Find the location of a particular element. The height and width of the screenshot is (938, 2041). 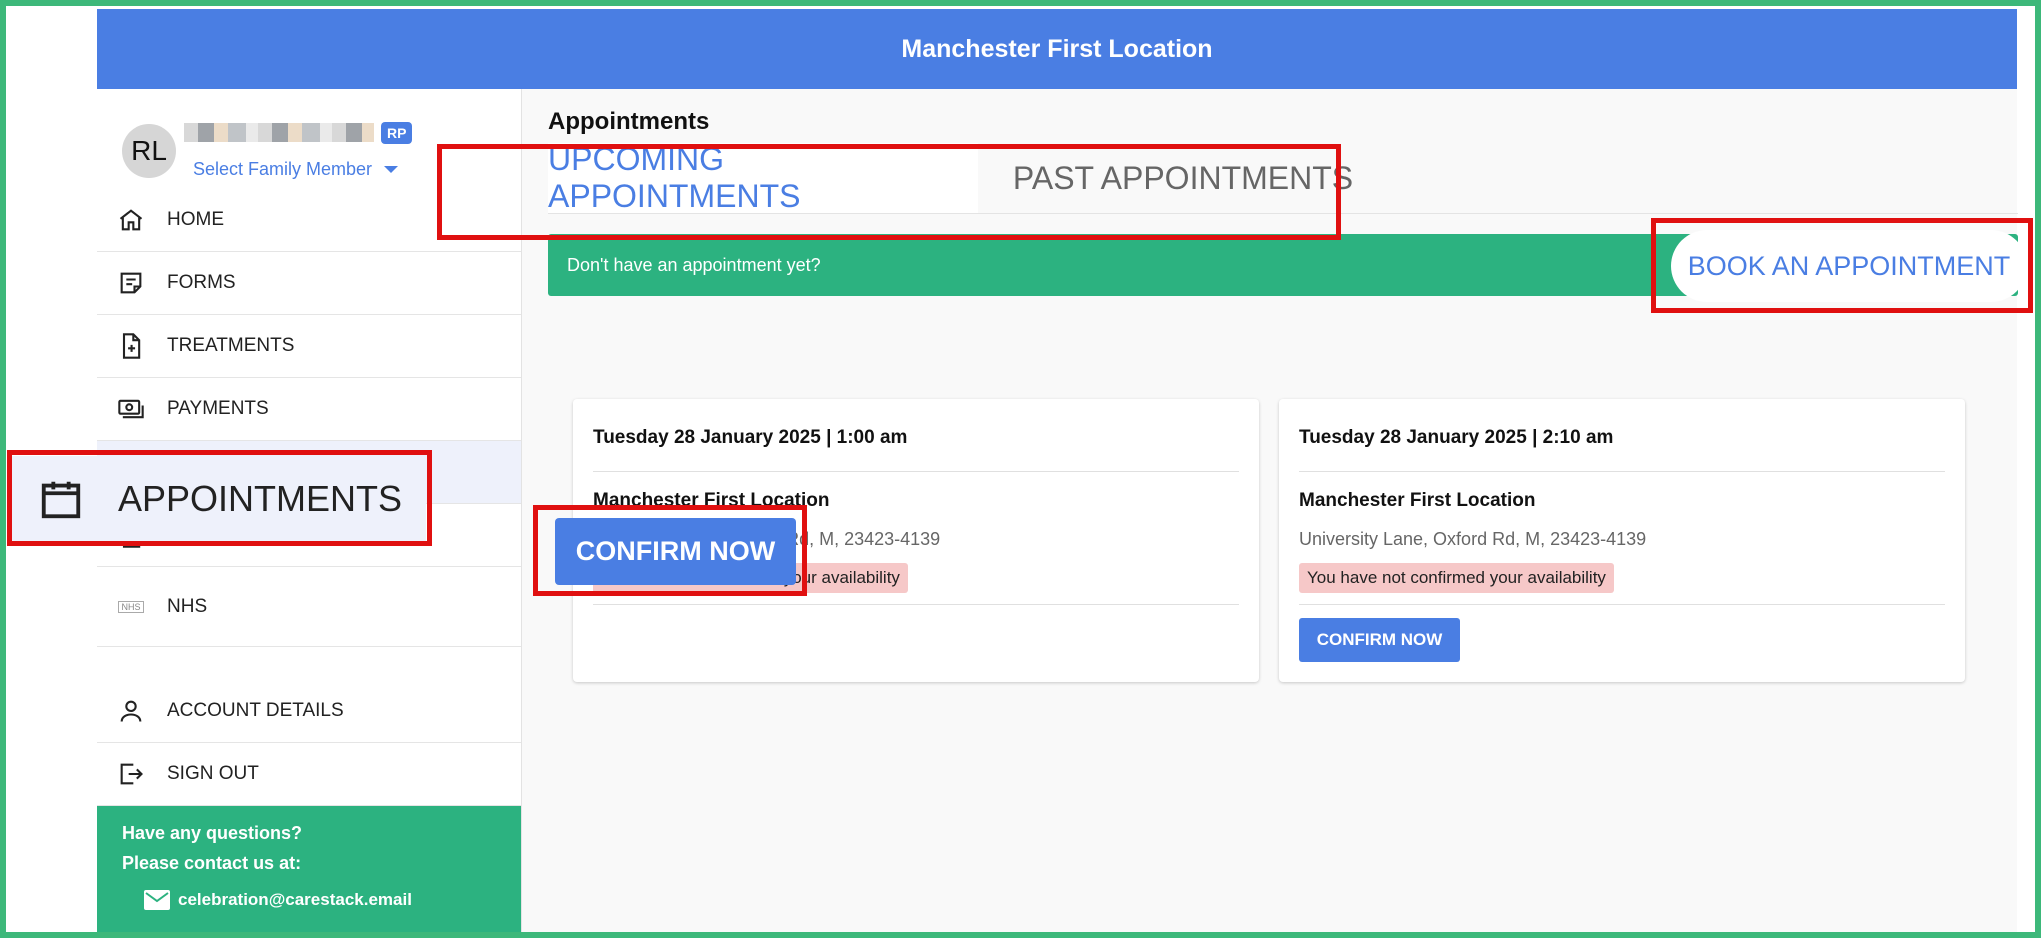

calendar-icon is located at coordinates (61, 499).